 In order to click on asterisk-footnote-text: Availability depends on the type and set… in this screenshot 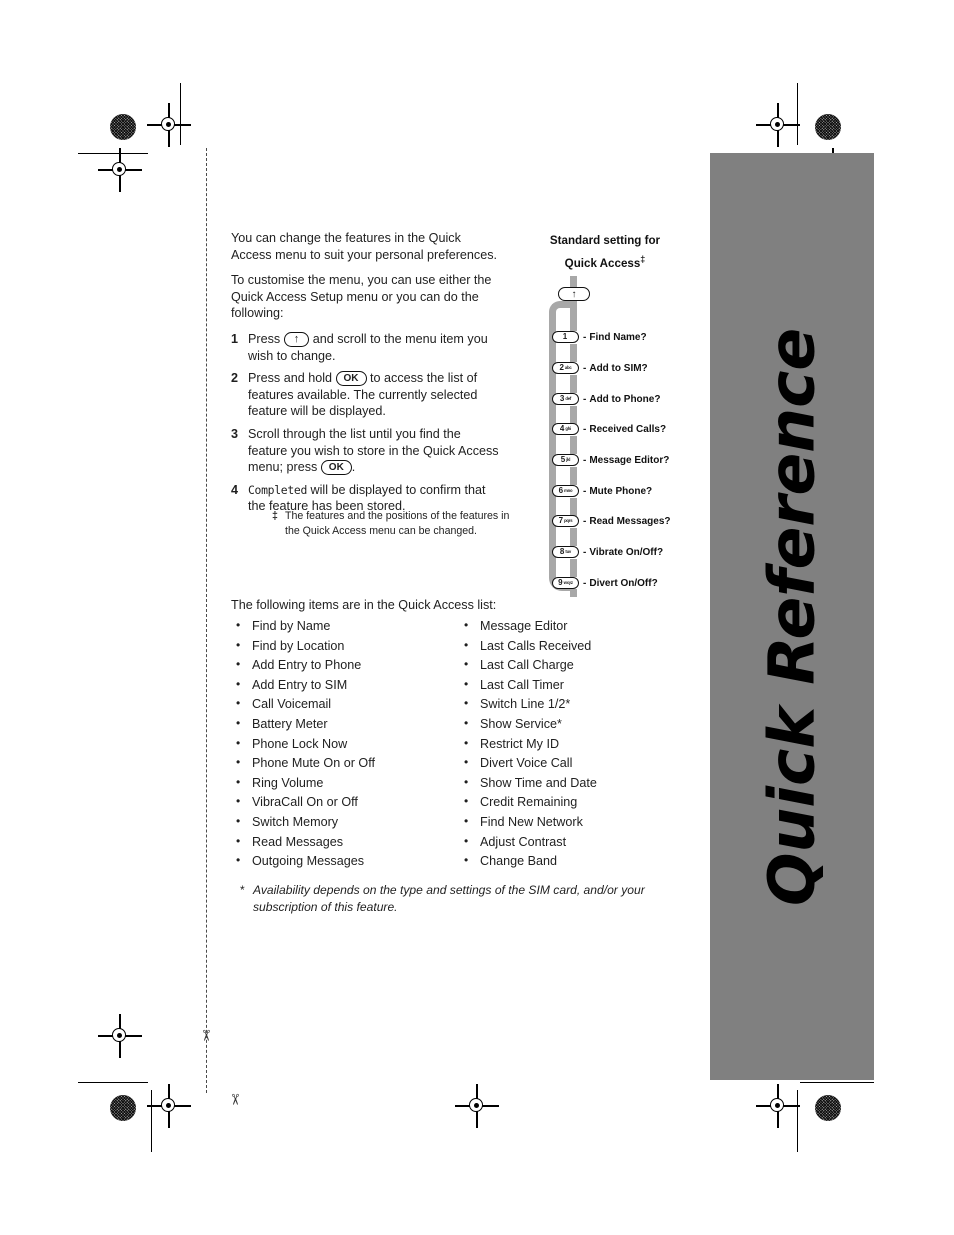, I will do `click(449, 898)`.